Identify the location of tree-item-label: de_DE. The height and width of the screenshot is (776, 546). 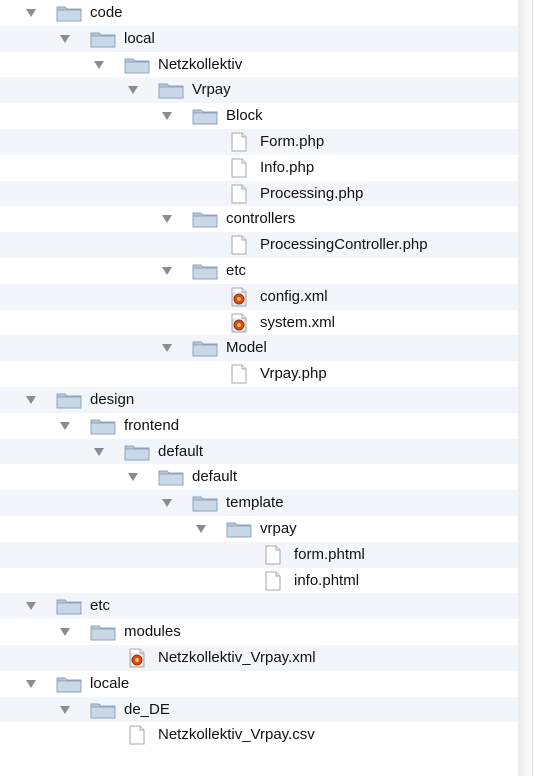
(147, 709).